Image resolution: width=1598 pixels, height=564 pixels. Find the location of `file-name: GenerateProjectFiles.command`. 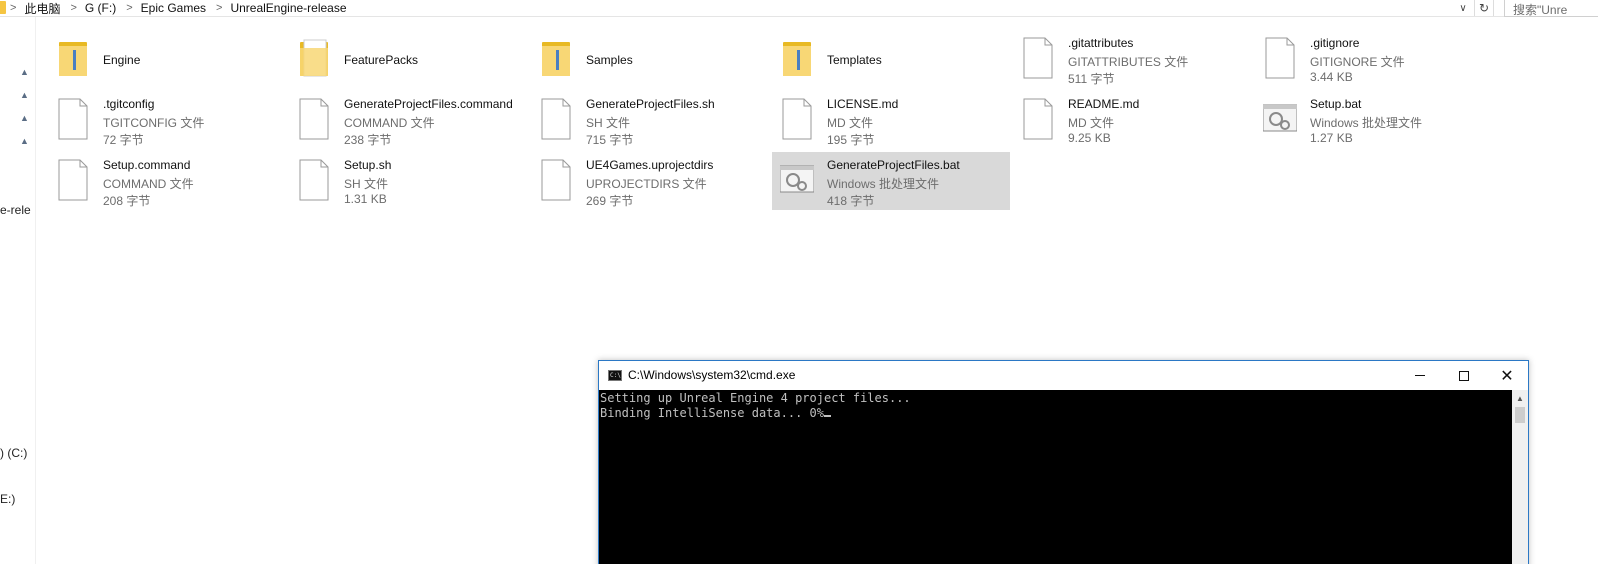

file-name: GenerateProjectFiles.command is located at coordinates (428, 104).